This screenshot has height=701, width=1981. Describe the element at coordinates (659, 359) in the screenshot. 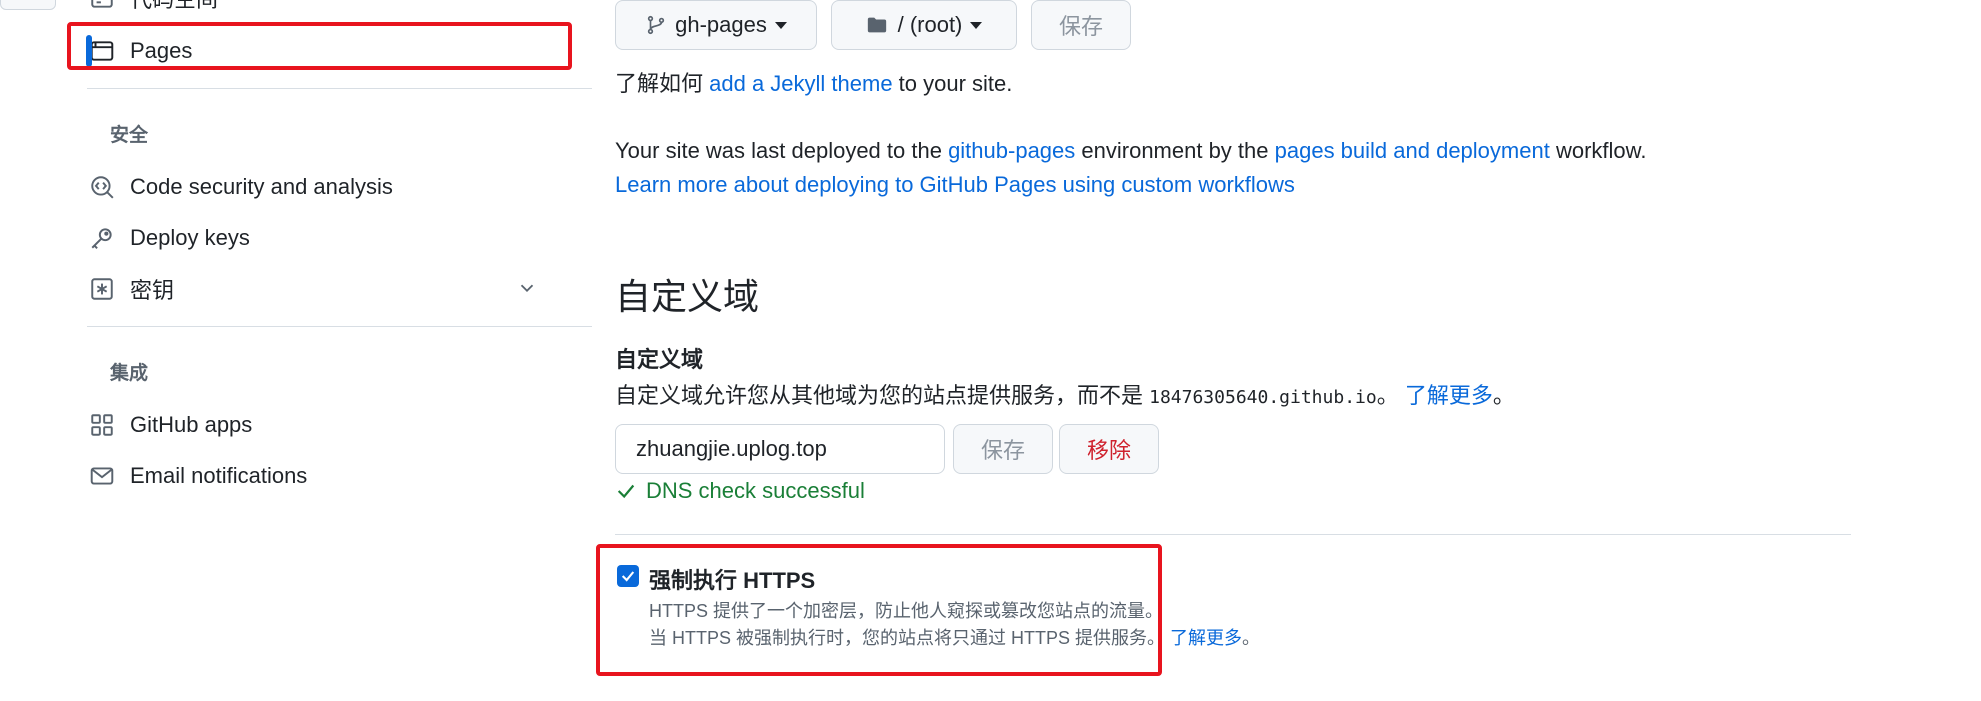

I see `custom-domain-field-label: 自定义域` at that location.